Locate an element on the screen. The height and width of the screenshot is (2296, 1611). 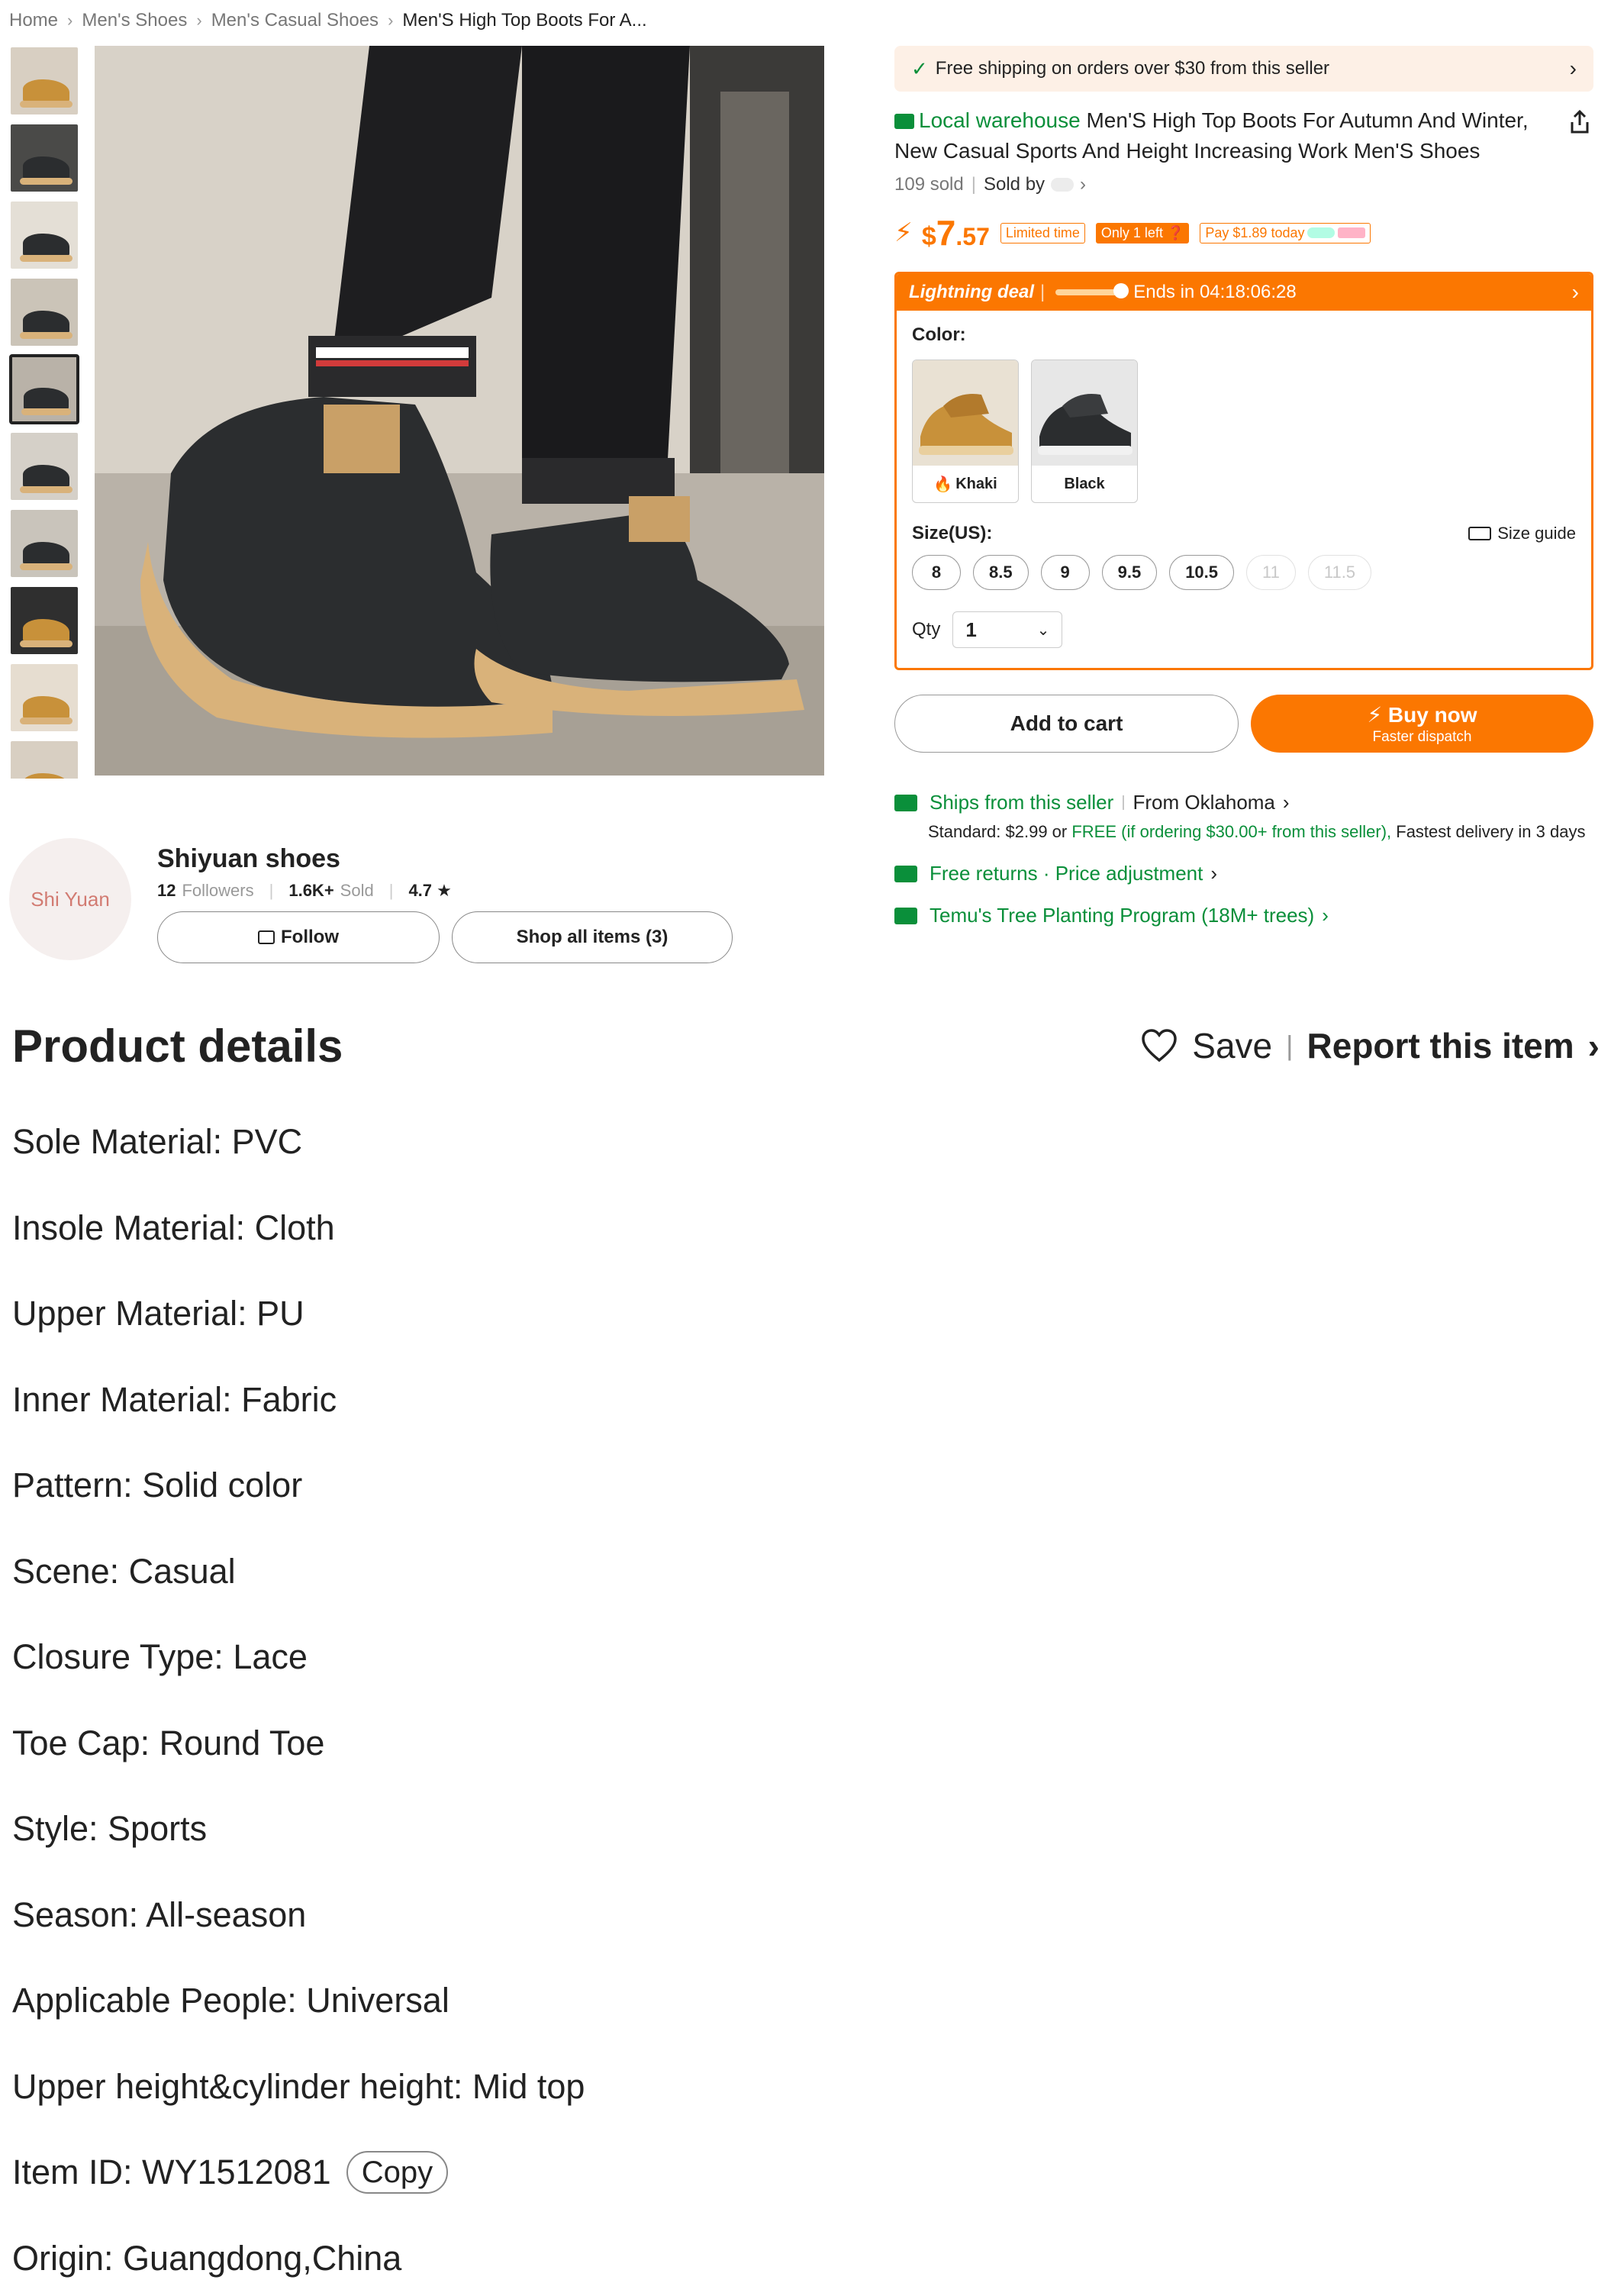
attribute-text: Item ID: WY1512081 is located at coordinates (171, 2172).